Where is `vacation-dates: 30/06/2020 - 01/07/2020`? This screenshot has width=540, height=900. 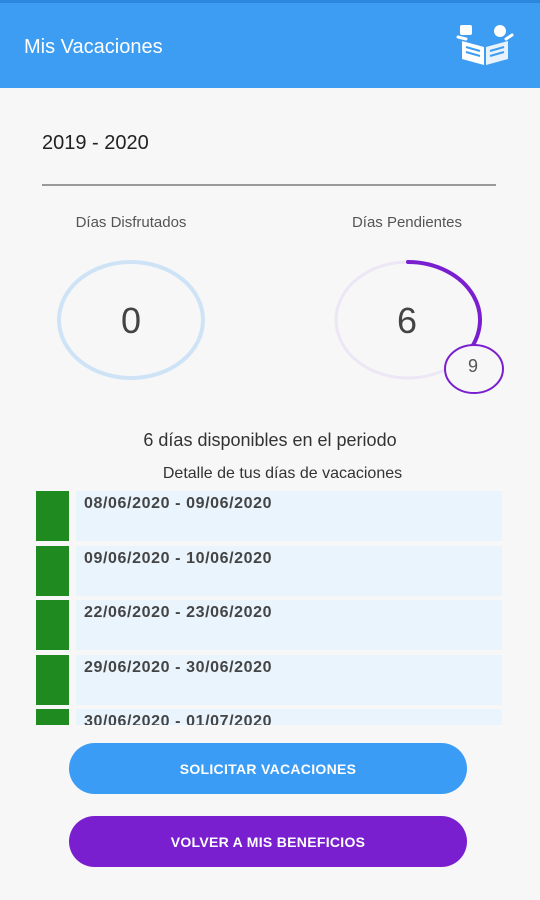 vacation-dates: 30/06/2020 - 01/07/2020 is located at coordinates (178, 719).